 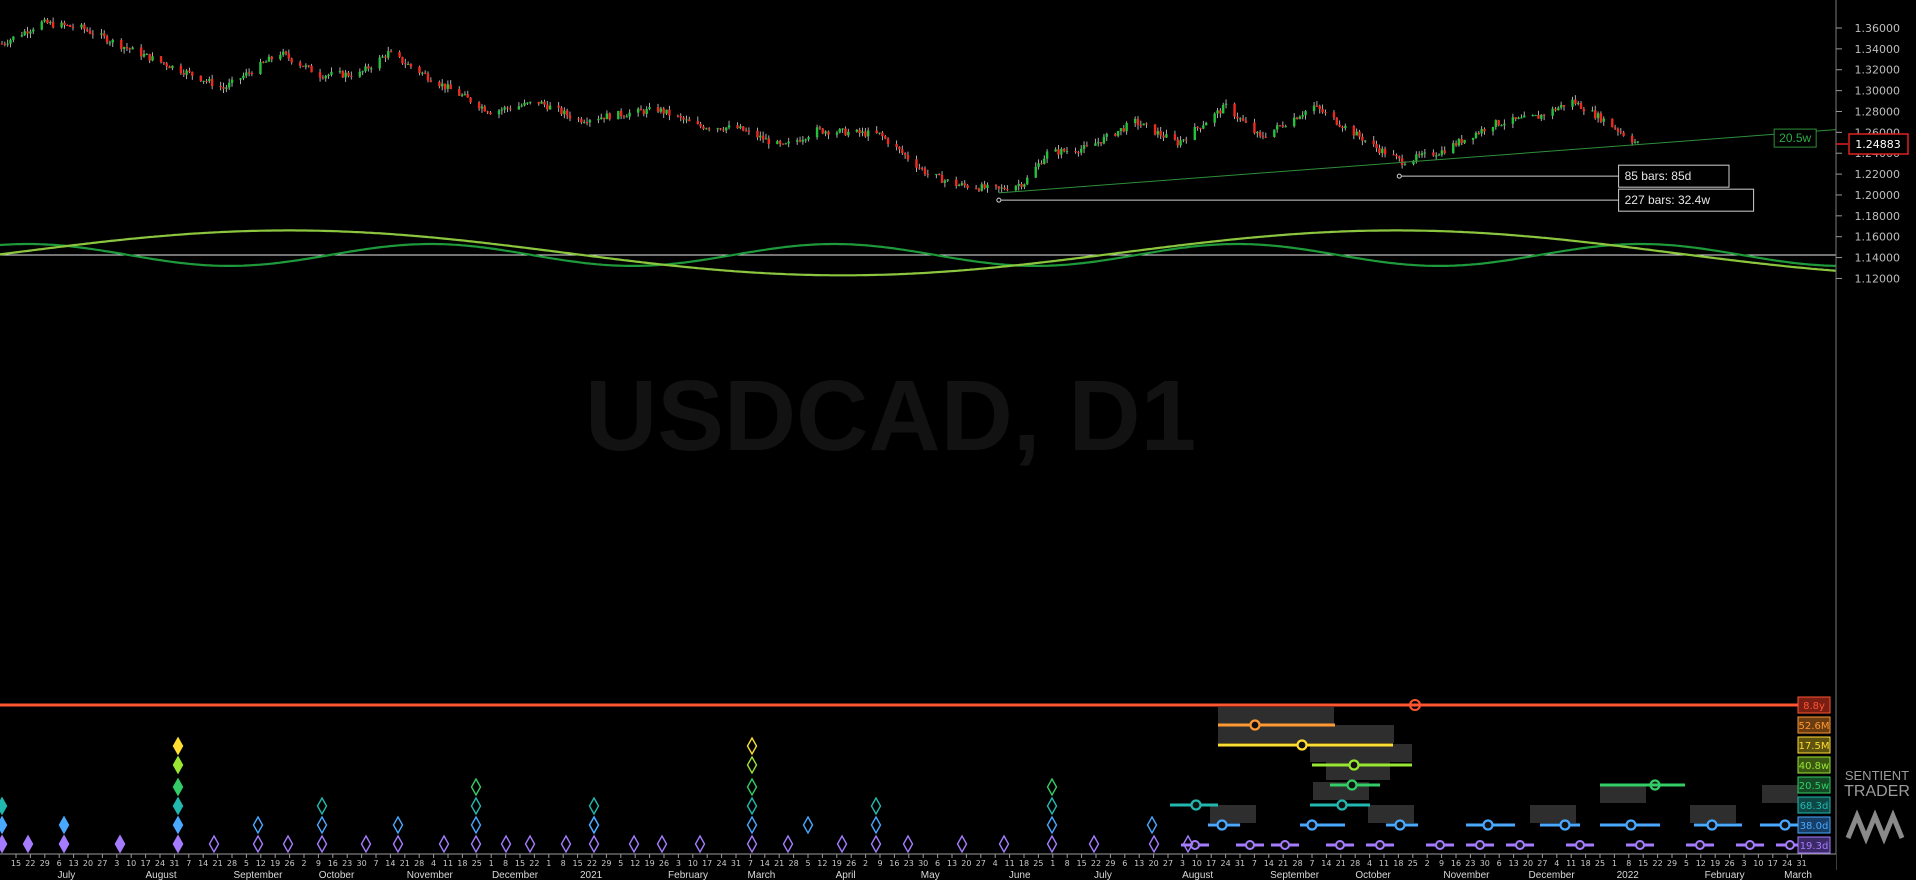 What do you see at coordinates (1269, 863) in the screenshot?
I see `date-tick-label: 14` at bounding box center [1269, 863].